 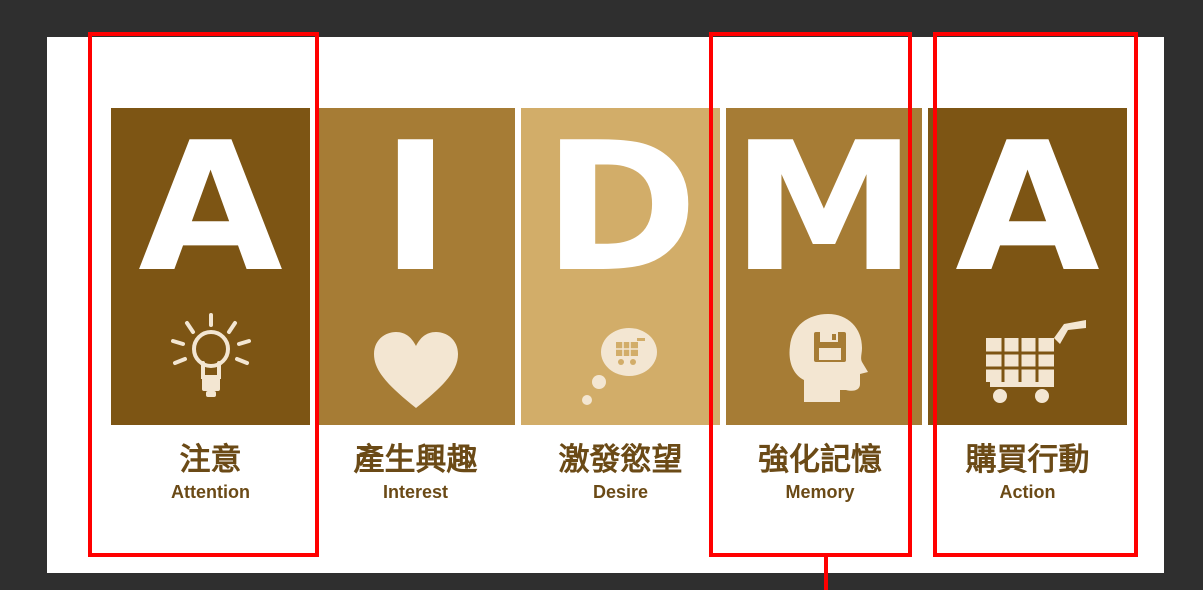 What do you see at coordinates (415, 492) in the screenshot?
I see `stage-label-en-interest: Interest` at bounding box center [415, 492].